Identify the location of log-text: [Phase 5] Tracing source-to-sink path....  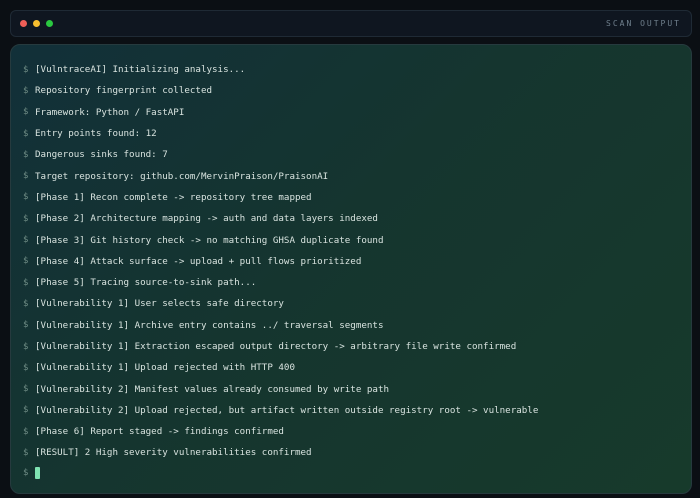
(146, 283).